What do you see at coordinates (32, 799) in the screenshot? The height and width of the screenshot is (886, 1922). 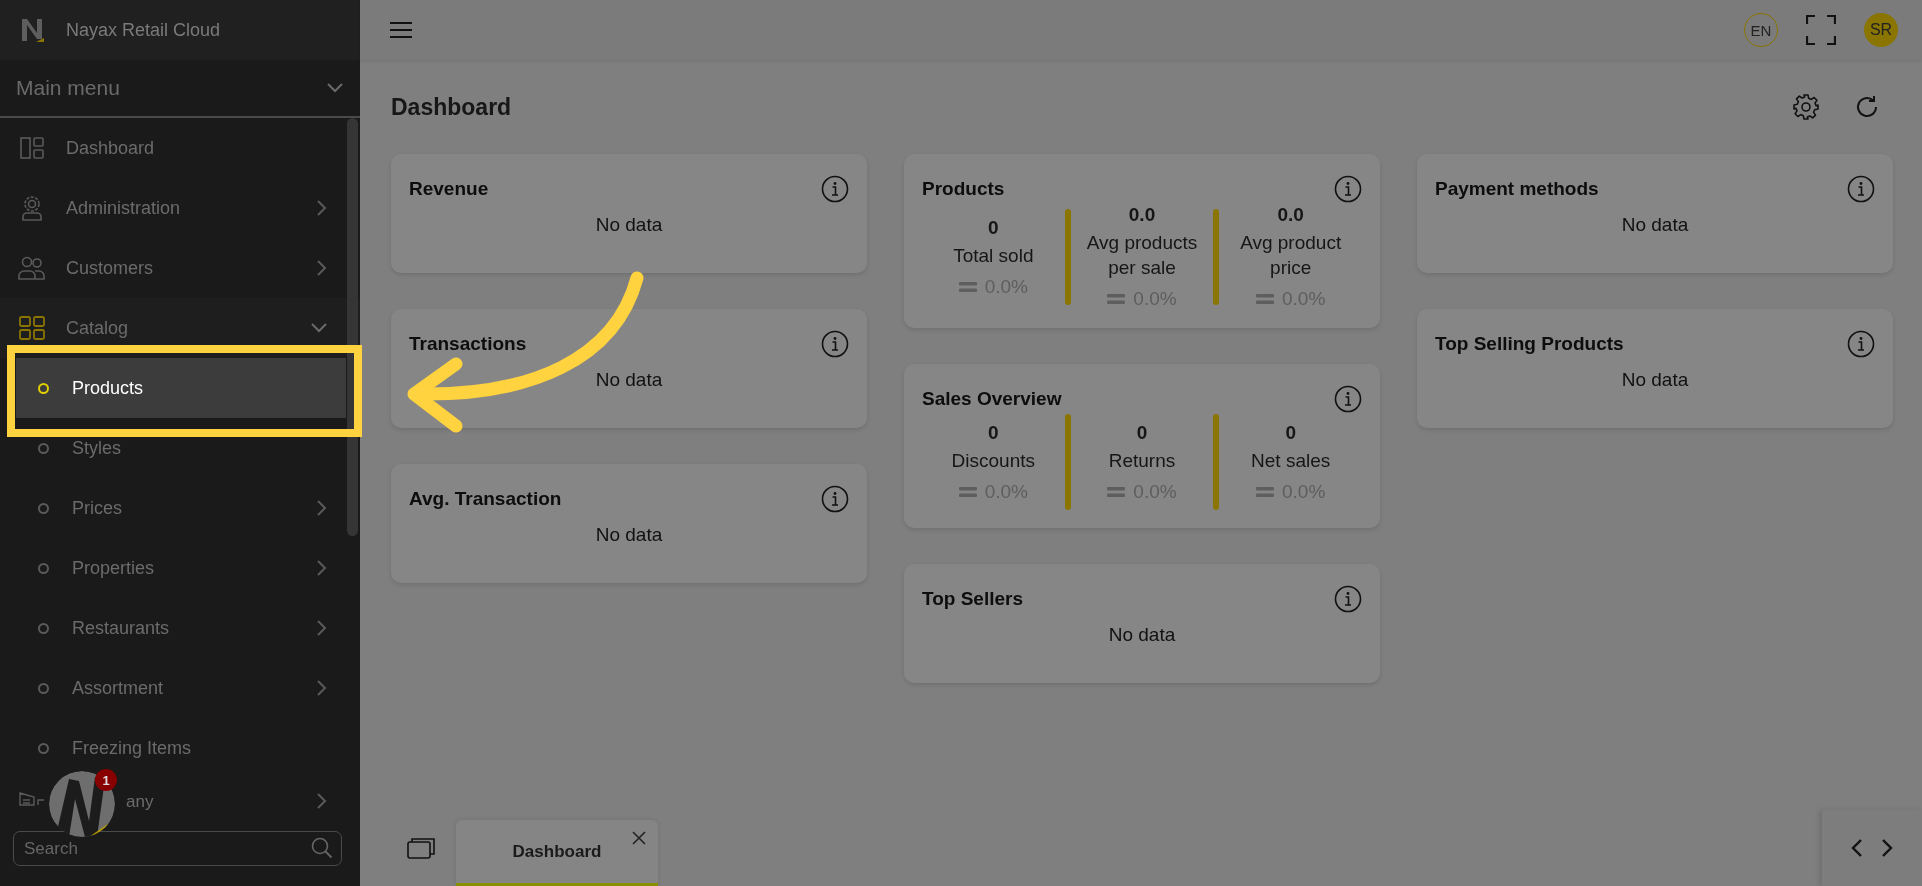 I see `building-icon` at bounding box center [32, 799].